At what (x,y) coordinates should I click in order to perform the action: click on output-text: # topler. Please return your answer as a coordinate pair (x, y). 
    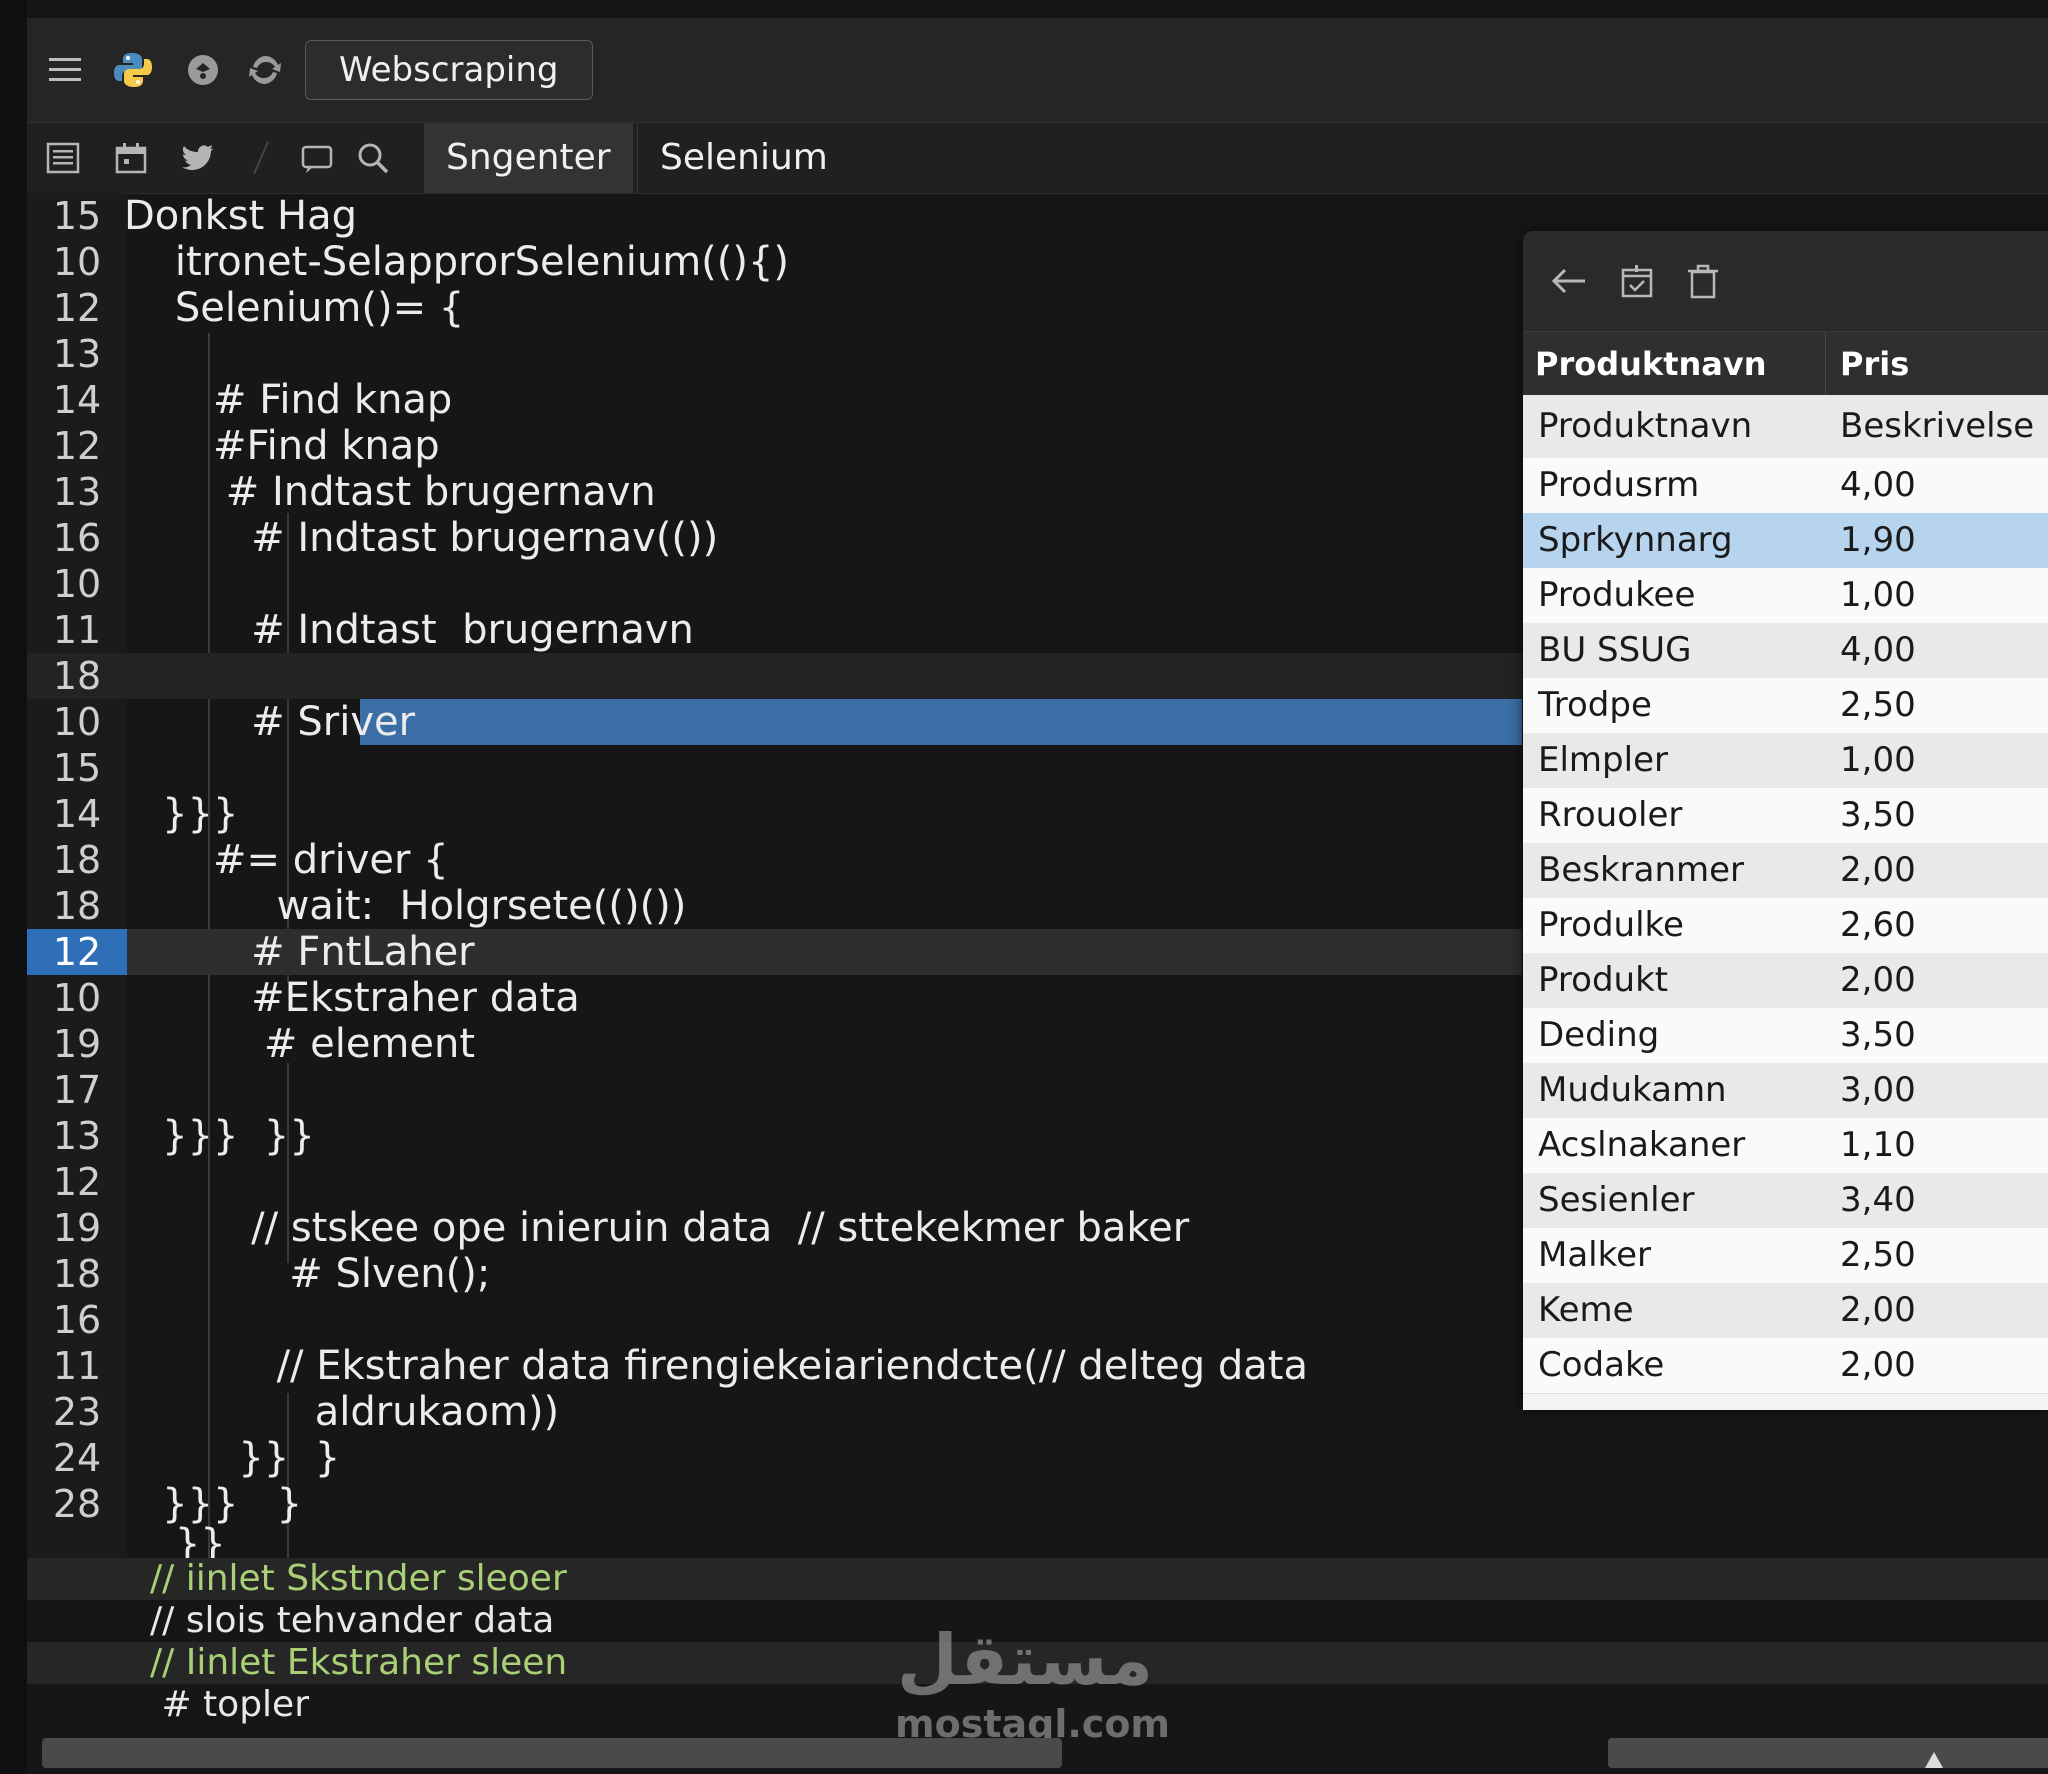
    Looking at the image, I should click on (229, 1704).